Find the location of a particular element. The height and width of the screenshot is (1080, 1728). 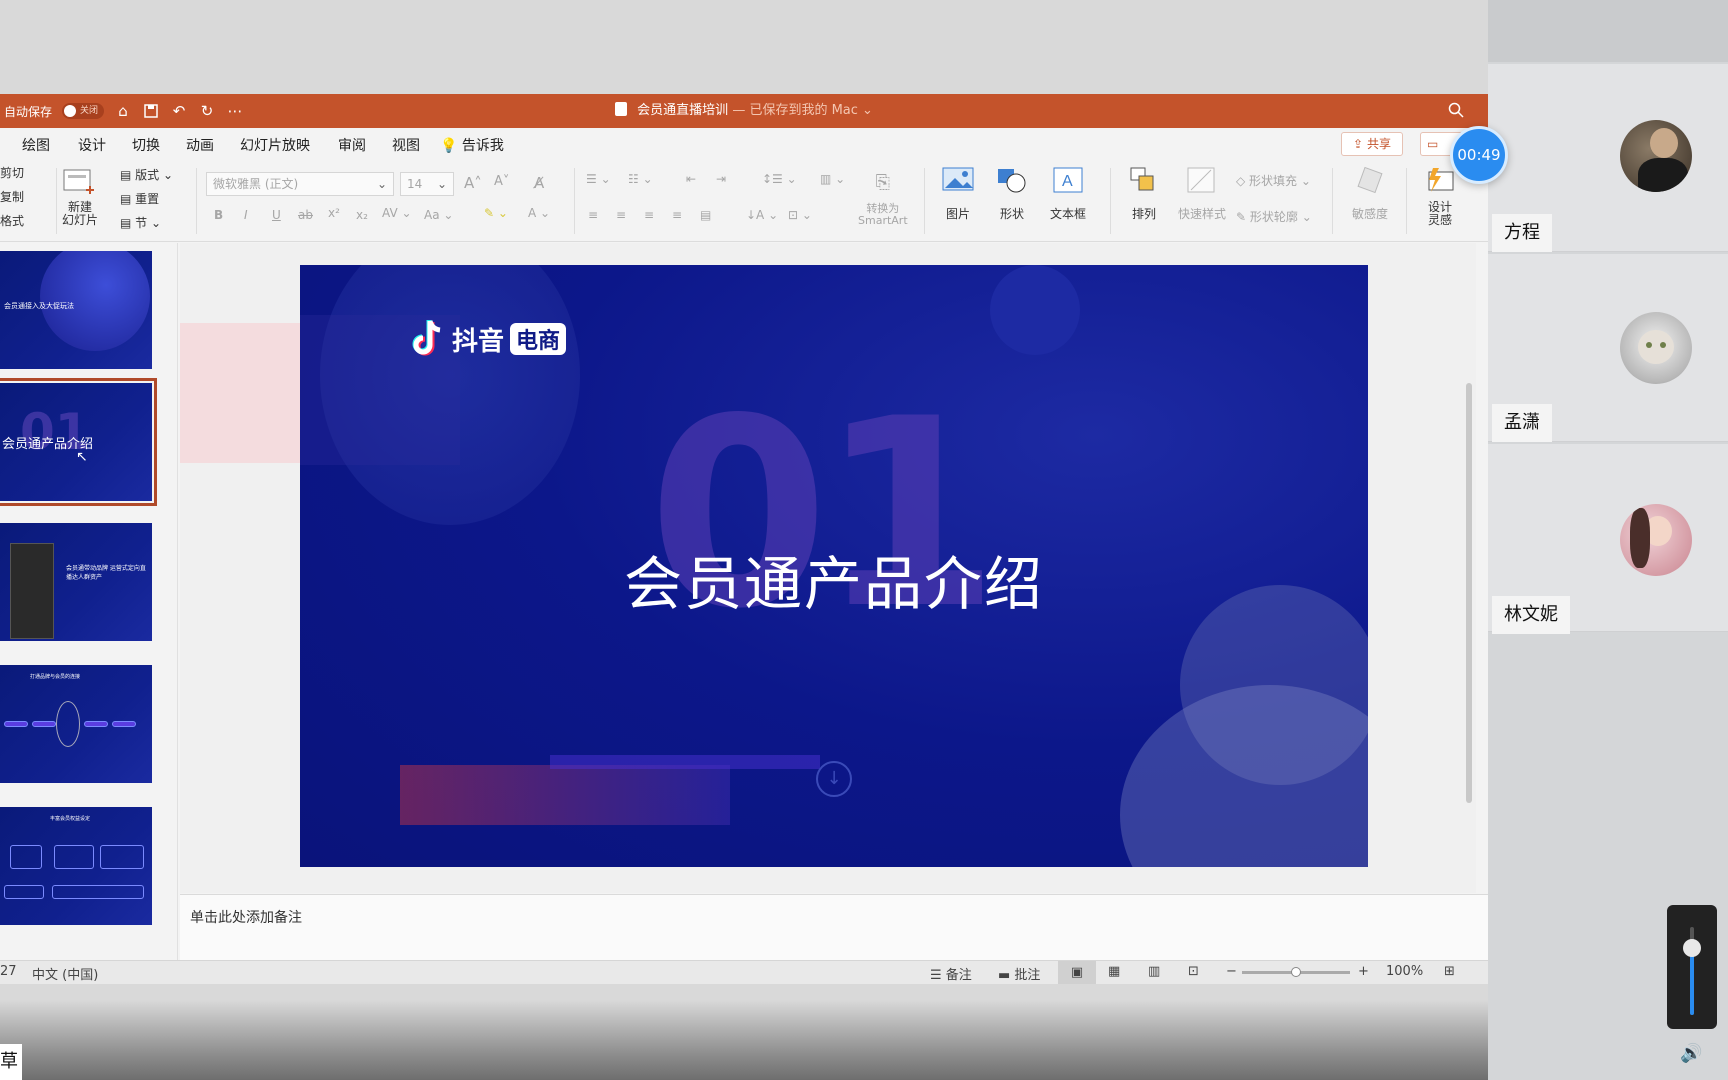

strikethrough-icon: ab is located at coordinates (305, 215).